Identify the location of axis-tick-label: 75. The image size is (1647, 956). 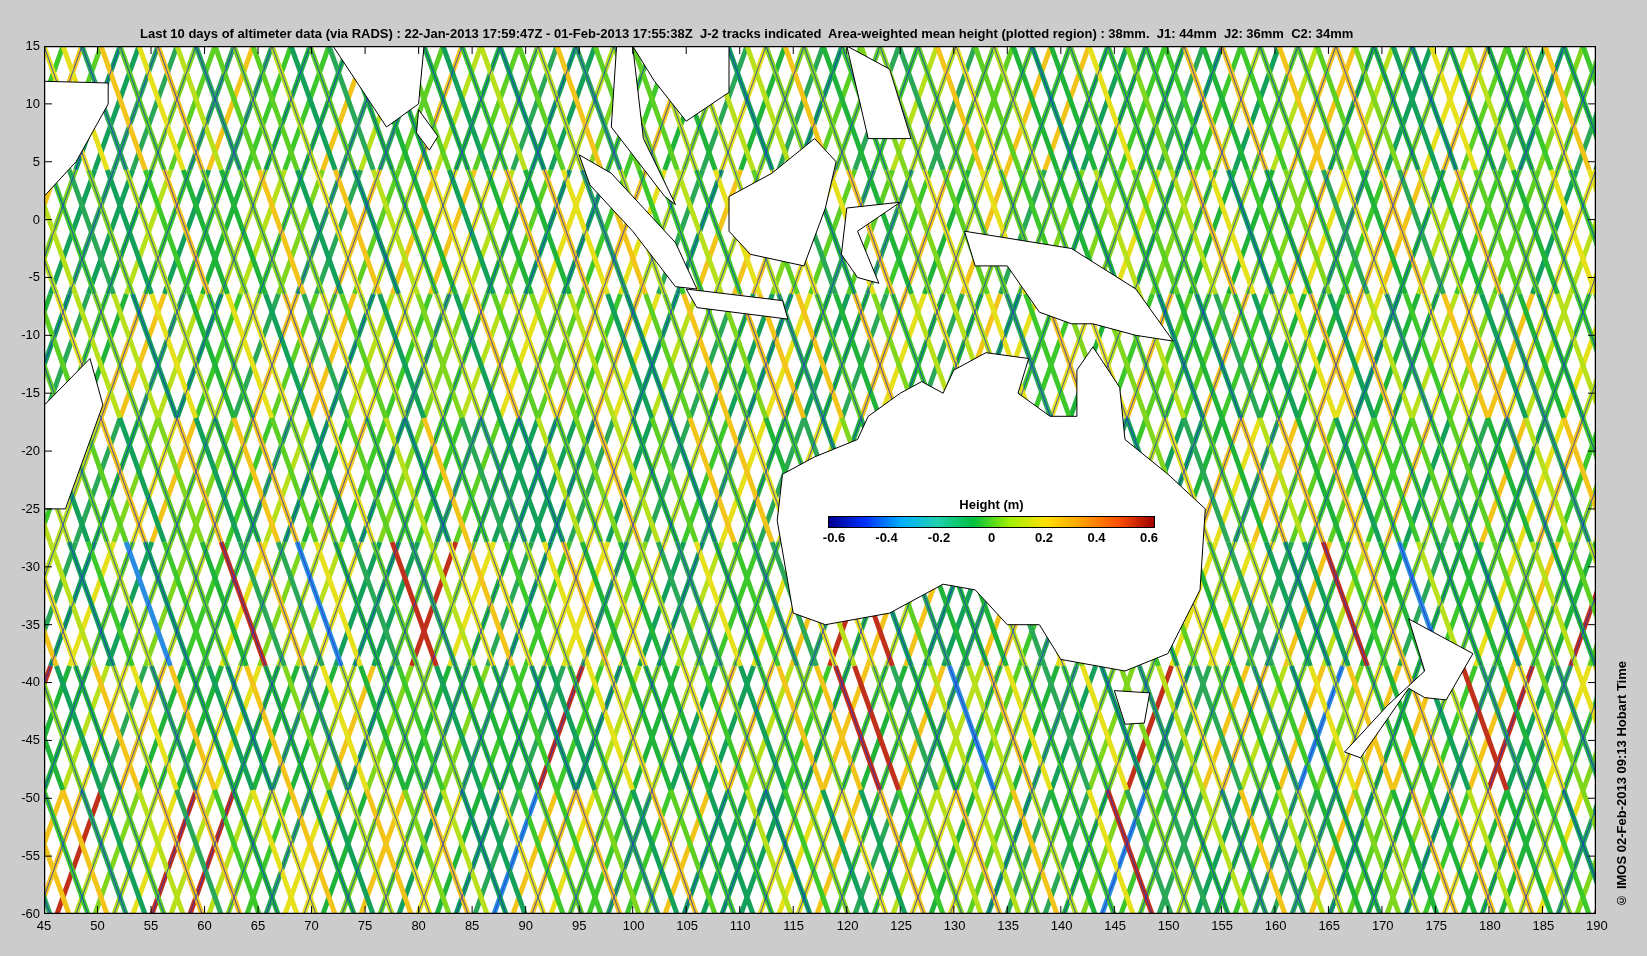
(365, 926).